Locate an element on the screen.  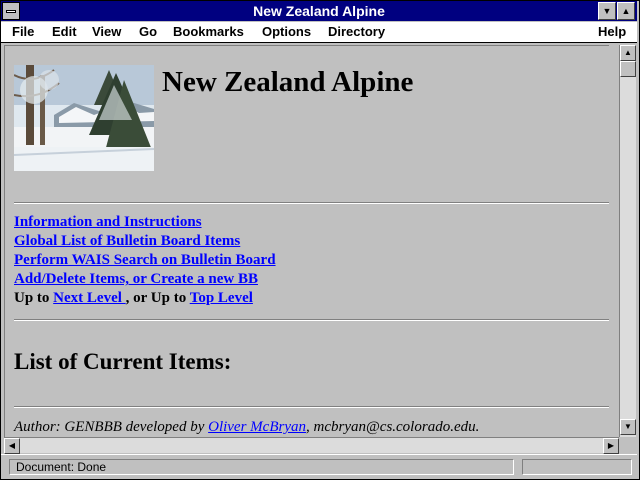
minimize-icon: ▼ is located at coordinates (607, 11).